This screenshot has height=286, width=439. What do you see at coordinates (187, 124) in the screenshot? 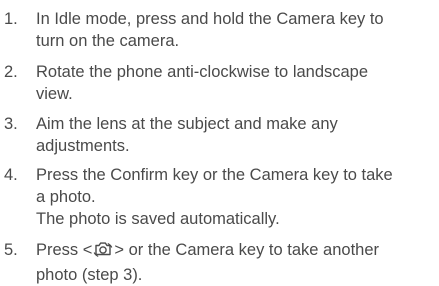
I see `step-line: Aim the lens at the subject and make any` at bounding box center [187, 124].